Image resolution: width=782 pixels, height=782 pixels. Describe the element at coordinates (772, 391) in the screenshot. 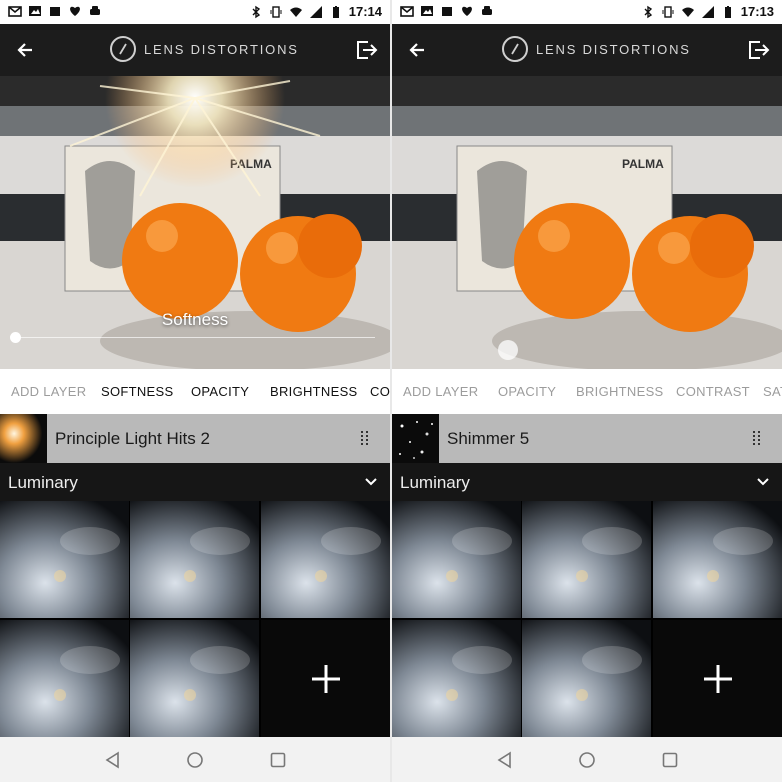

I see `tab-saturation: SAT` at that location.